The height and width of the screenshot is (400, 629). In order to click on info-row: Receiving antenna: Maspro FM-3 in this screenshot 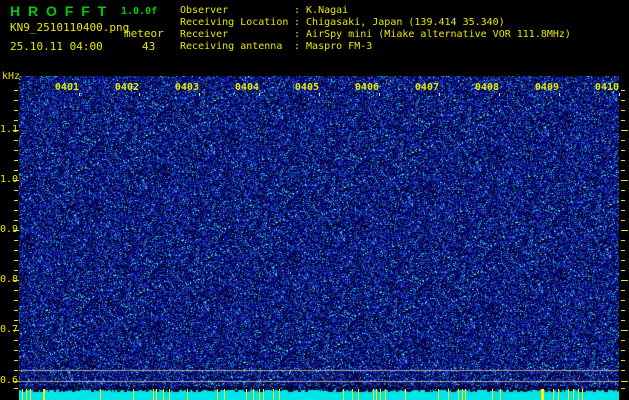, I will do `click(375, 47)`.